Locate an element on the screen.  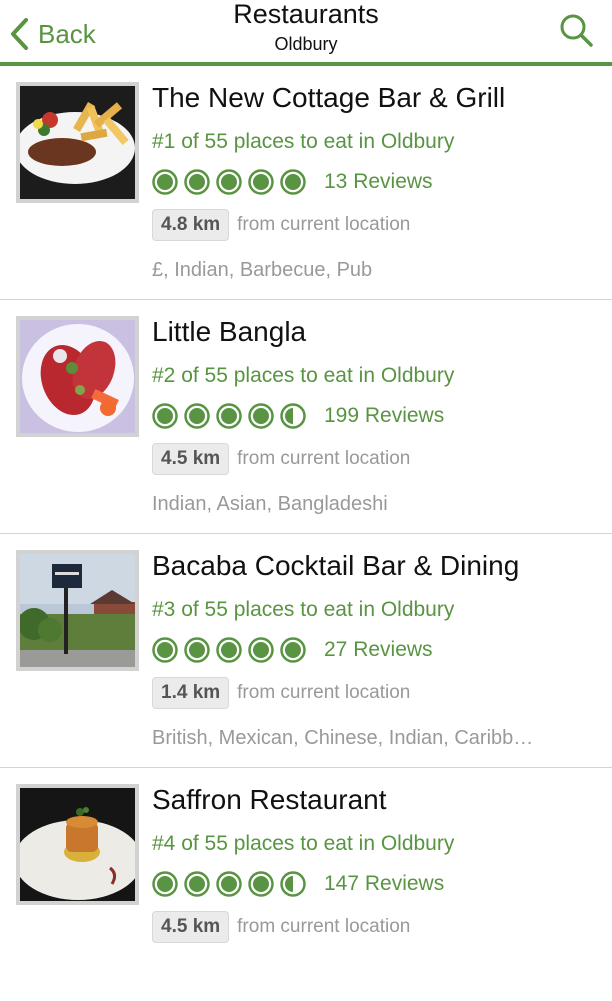
rating: 27 Reviews is located at coordinates (292, 650).